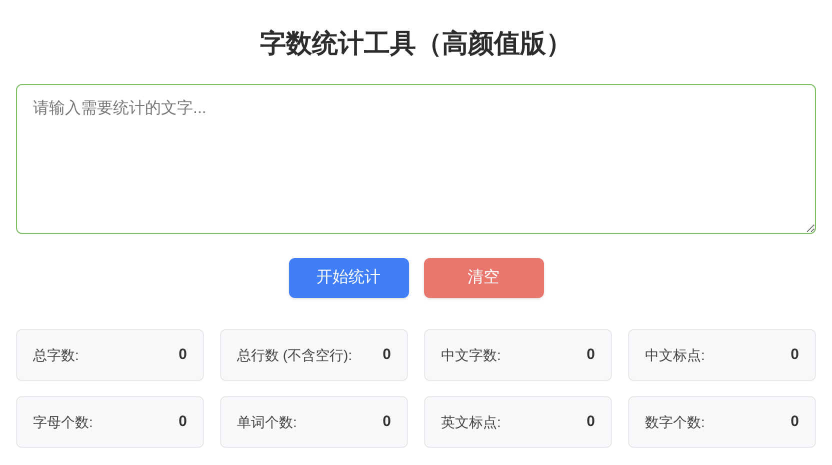  I want to click on page-title: 字数统计工具（高颜值版）, so click(416, 43).